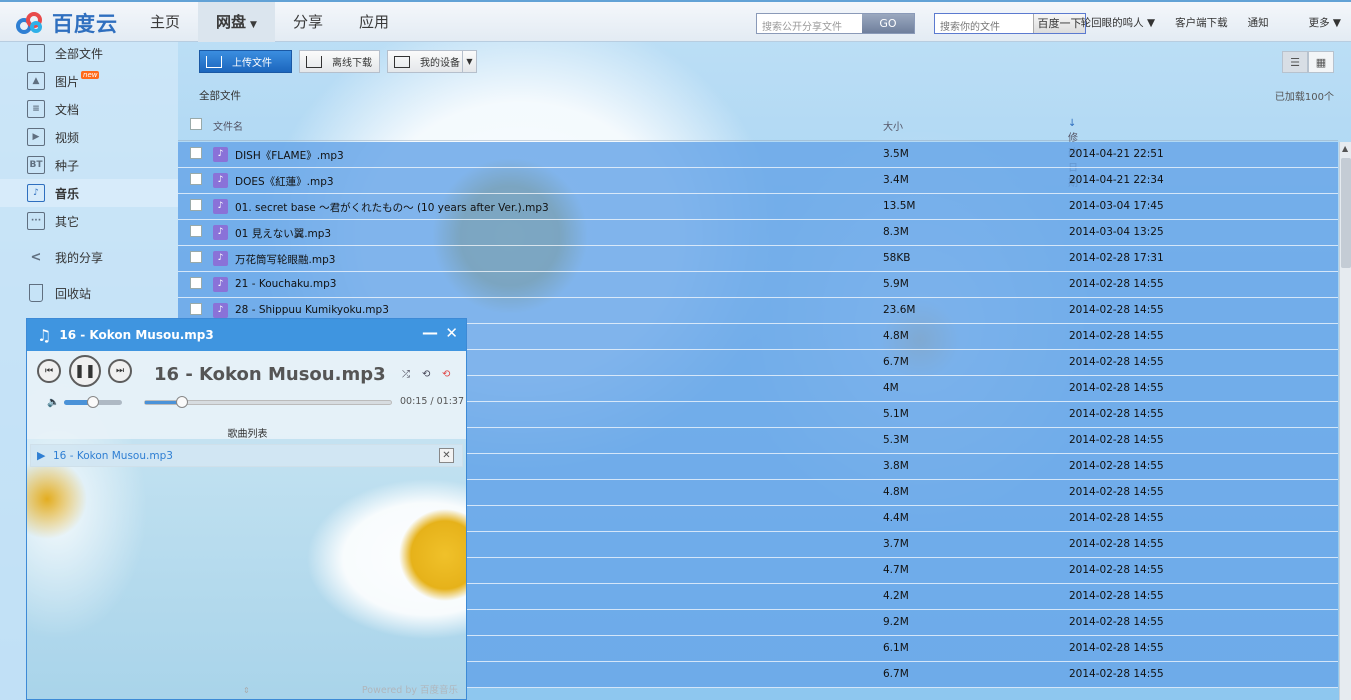  I want to click on file-name: 01 見えない翼.mp3, so click(283, 233).